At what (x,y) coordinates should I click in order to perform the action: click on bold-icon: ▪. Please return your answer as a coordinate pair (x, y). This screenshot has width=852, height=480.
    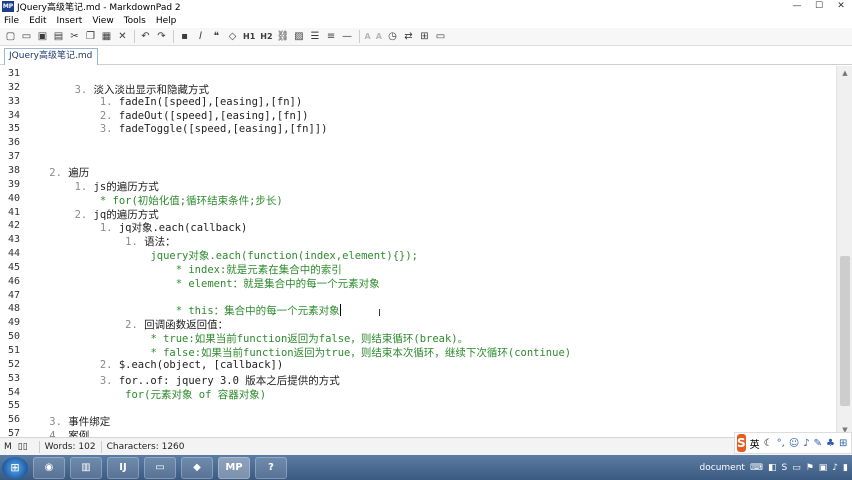
    Looking at the image, I should click on (184, 36).